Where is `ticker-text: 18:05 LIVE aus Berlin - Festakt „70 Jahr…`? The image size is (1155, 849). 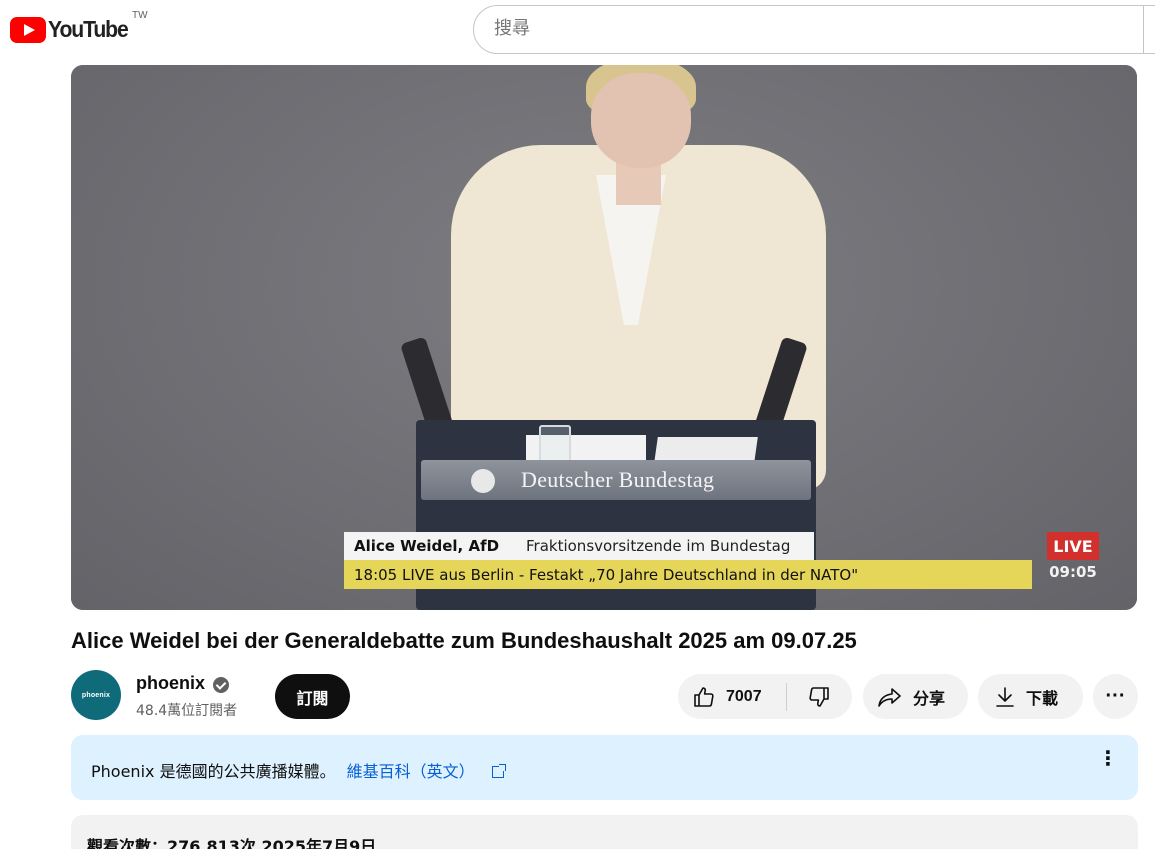
ticker-text: 18:05 LIVE aus Berlin - Festakt „70 Jahr… is located at coordinates (606, 574).